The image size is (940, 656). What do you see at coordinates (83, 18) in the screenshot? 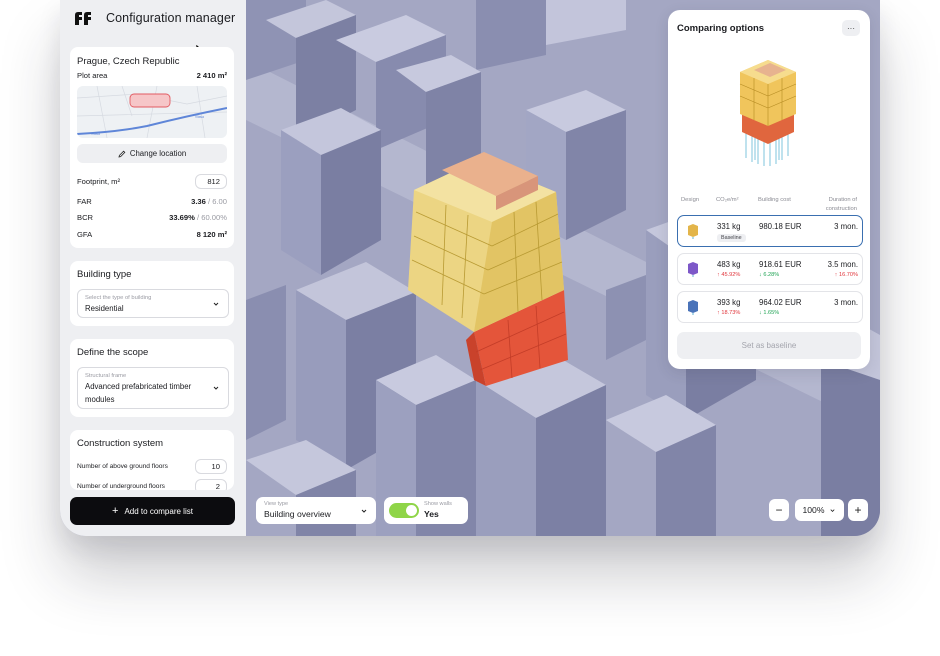
I see `ff-logo-icon` at bounding box center [83, 18].